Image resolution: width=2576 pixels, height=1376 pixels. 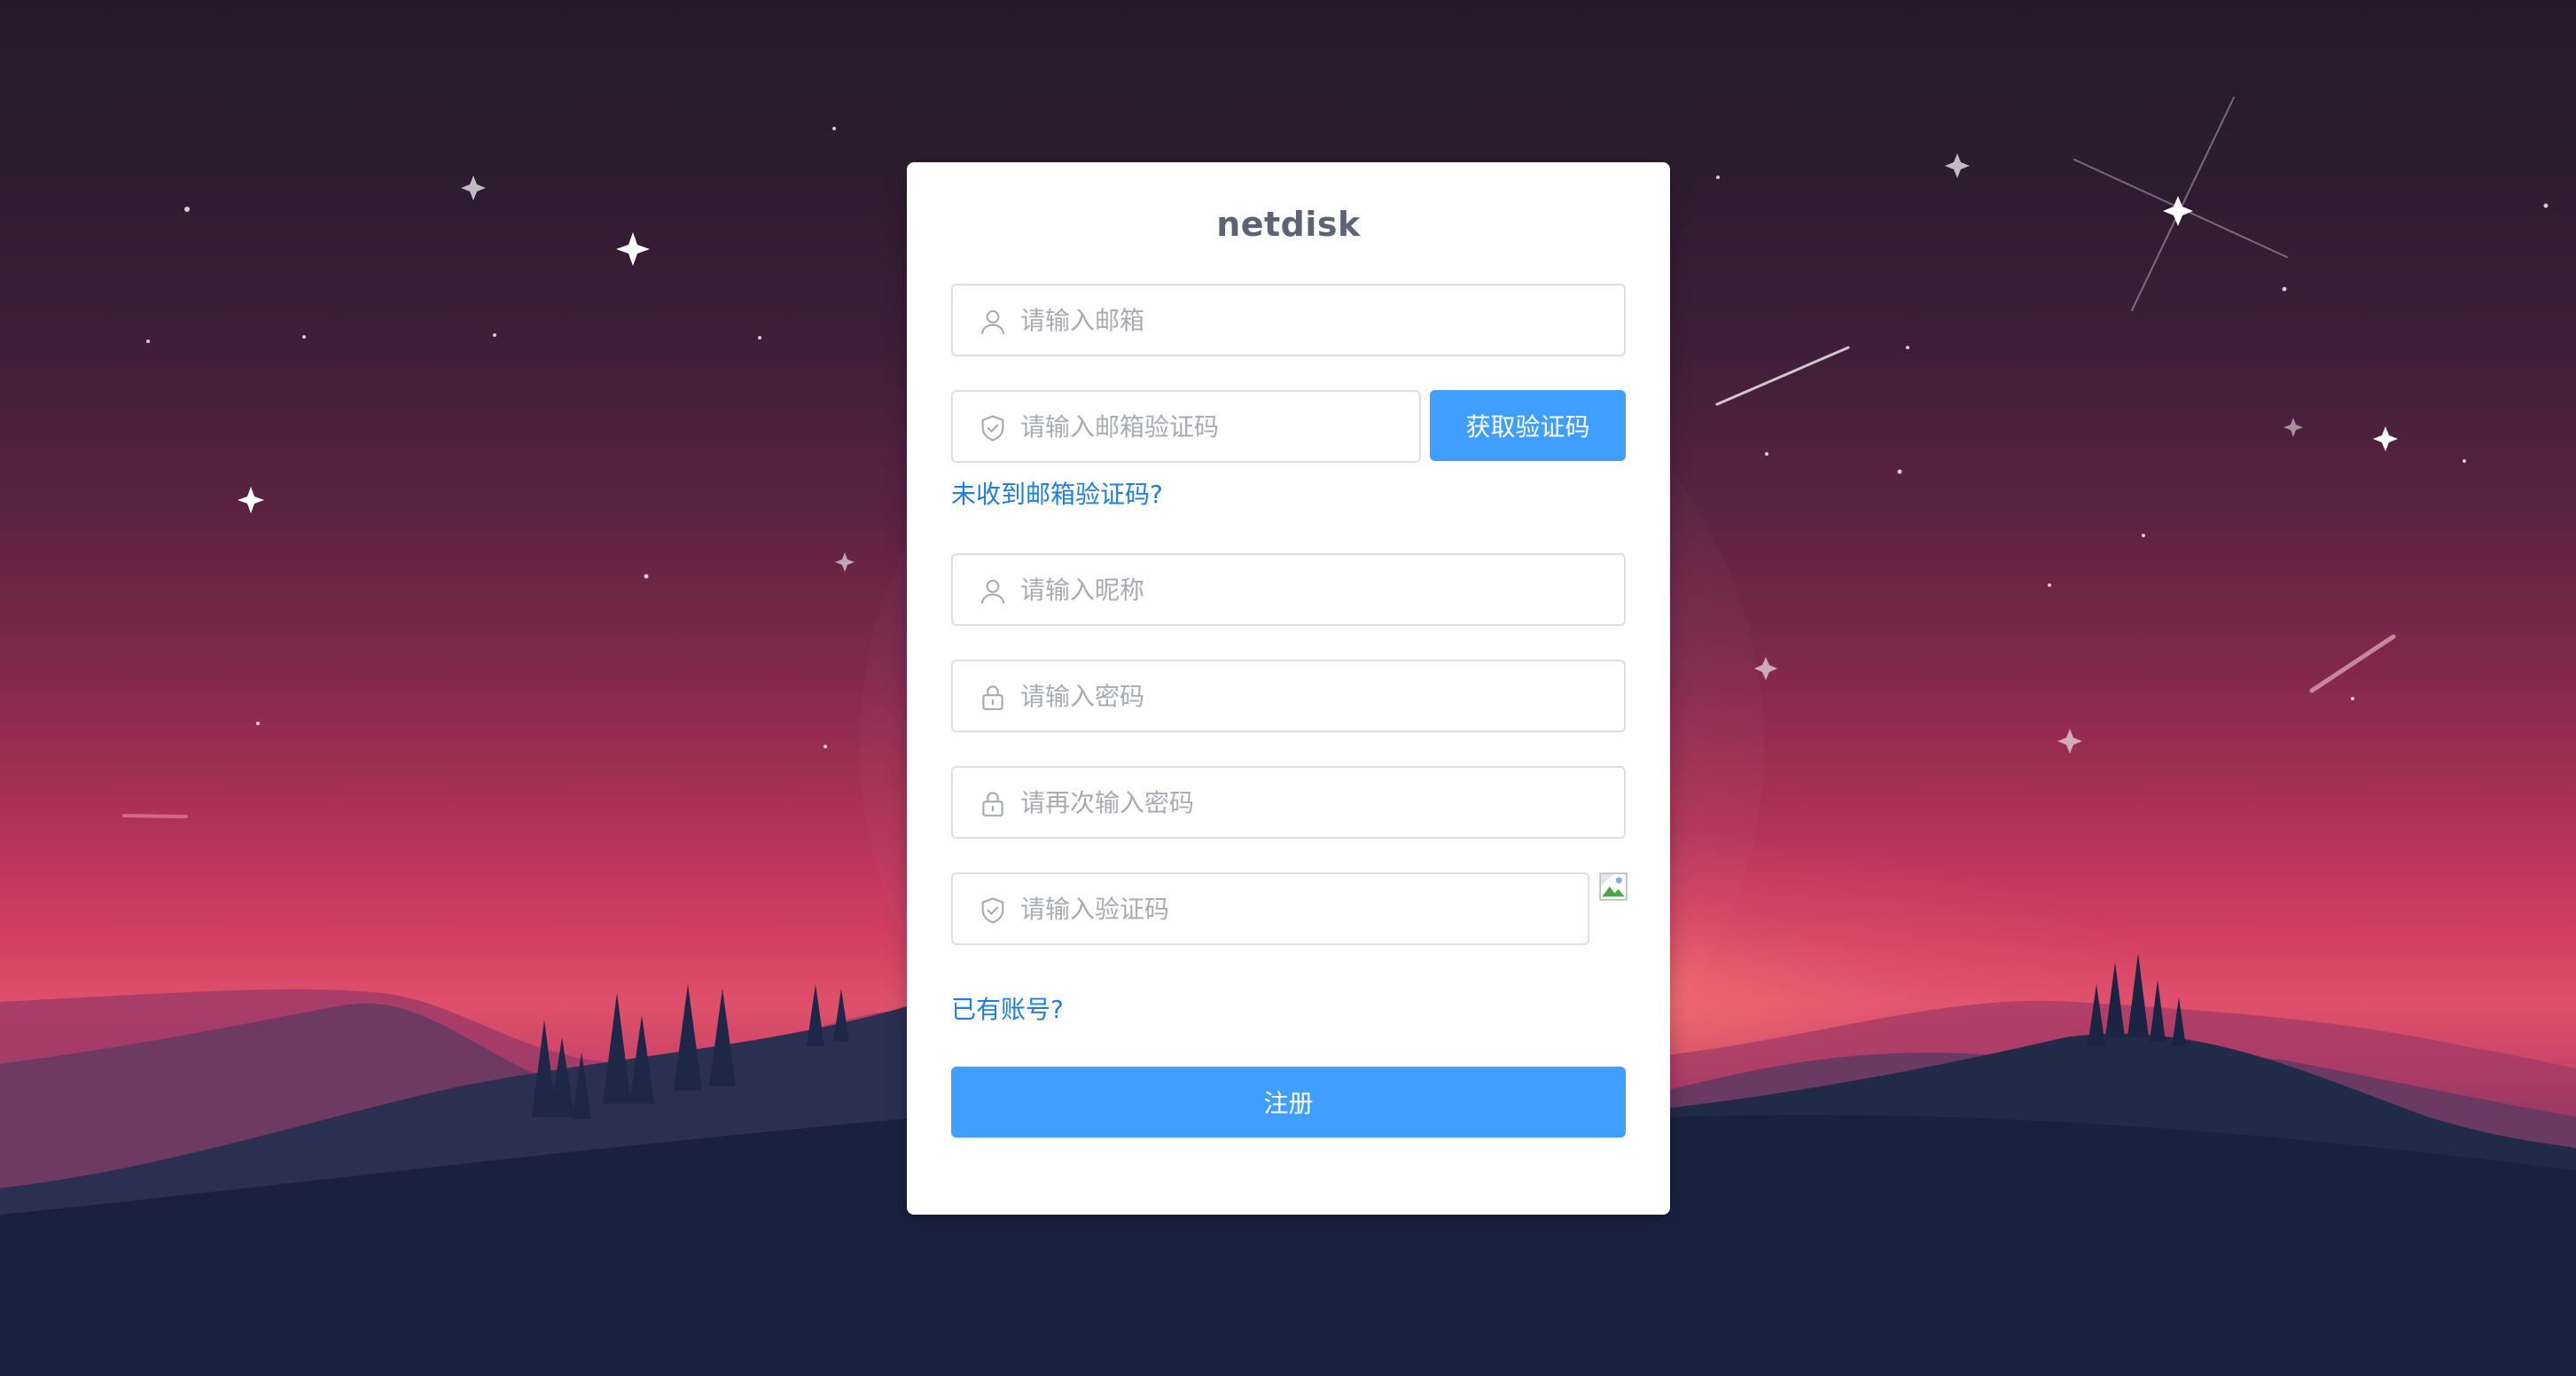 What do you see at coordinates (1313, 320) in the screenshot?
I see `email-input` at bounding box center [1313, 320].